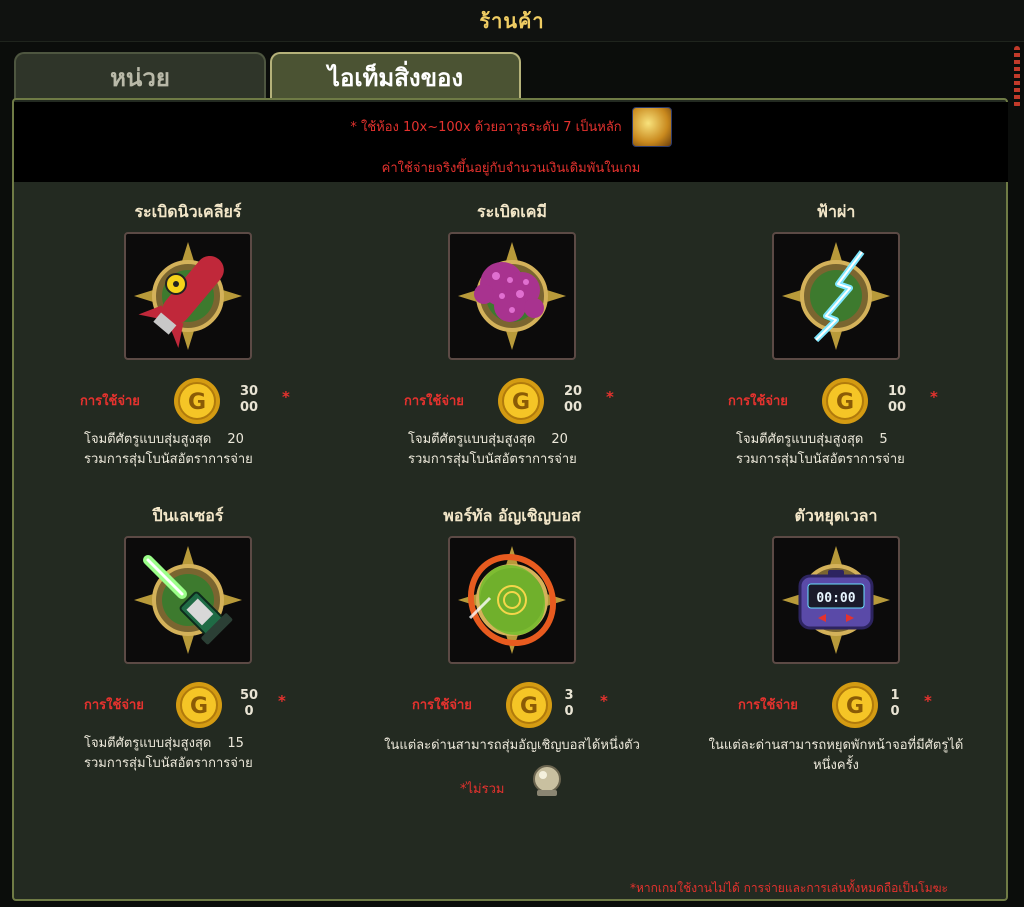 The height and width of the screenshot is (907, 1024). Describe the element at coordinates (512, 600) in the screenshot. I see `portal-icon` at that location.